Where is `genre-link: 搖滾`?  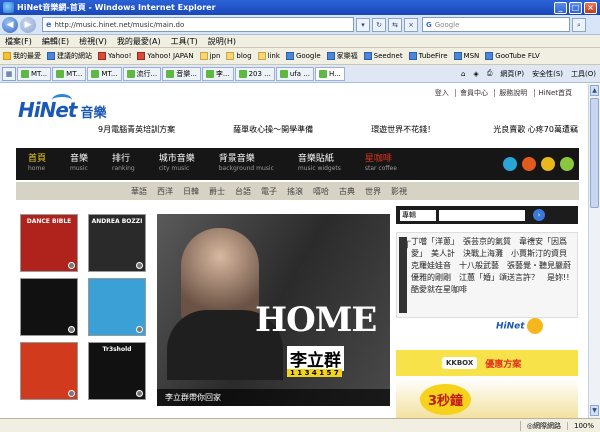 genre-link: 搖滾 is located at coordinates (295, 191).